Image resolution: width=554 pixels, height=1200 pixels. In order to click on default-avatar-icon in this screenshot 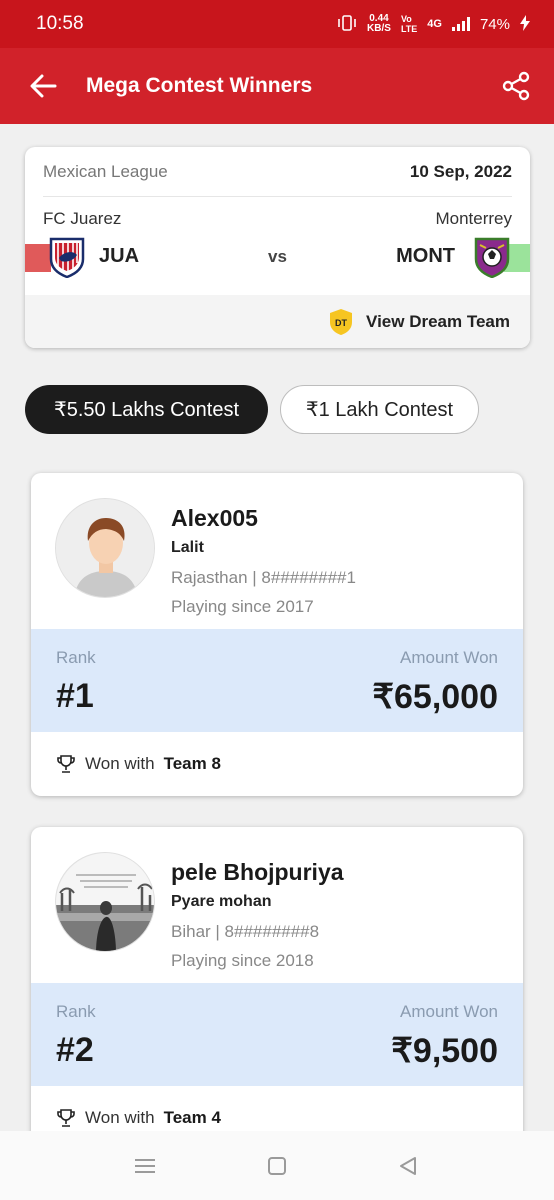, I will do `click(105, 548)`.